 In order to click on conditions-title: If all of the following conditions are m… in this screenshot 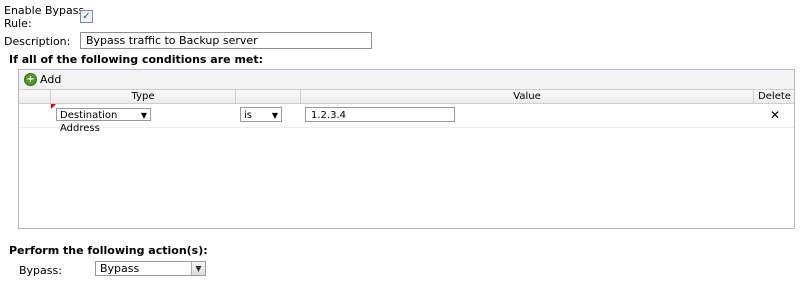, I will do `click(136, 59)`.